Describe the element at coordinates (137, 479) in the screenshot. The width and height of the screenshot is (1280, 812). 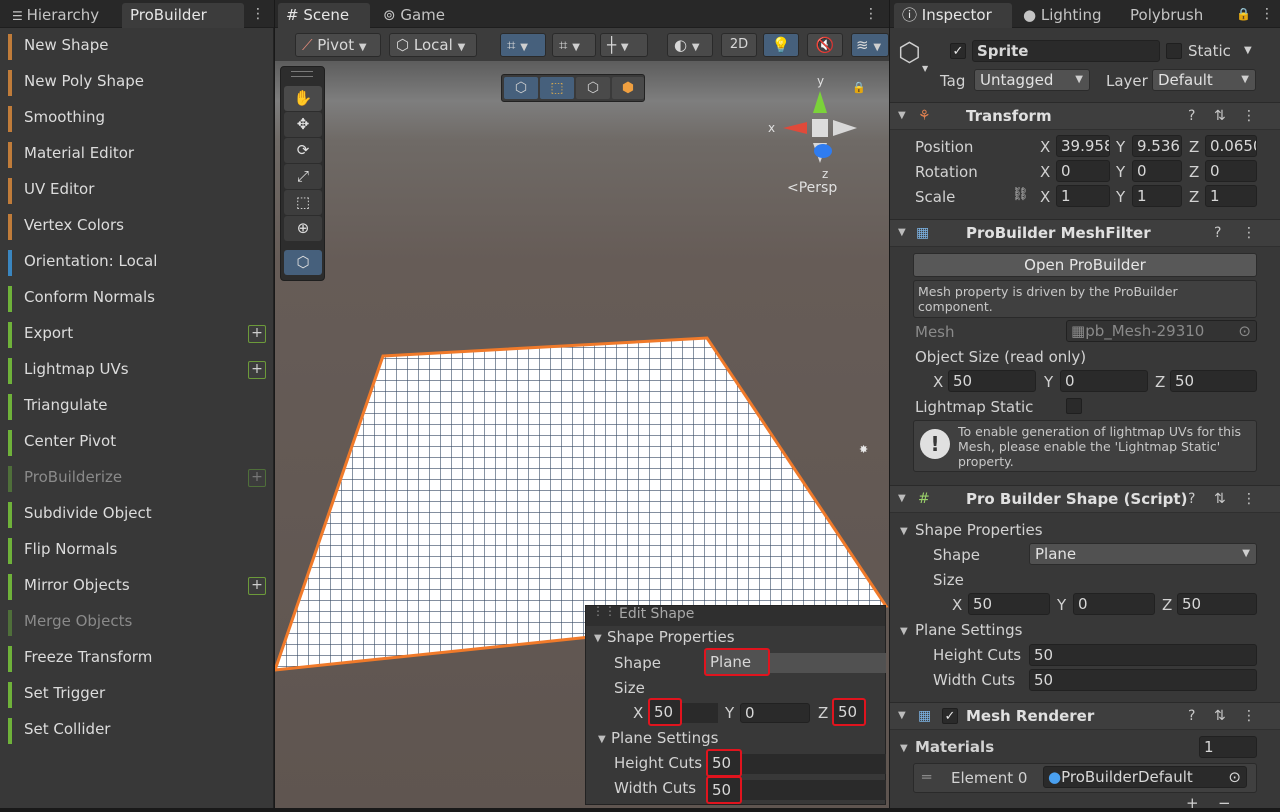
I see `pb-tool-item: ProBuilderize +` at that location.